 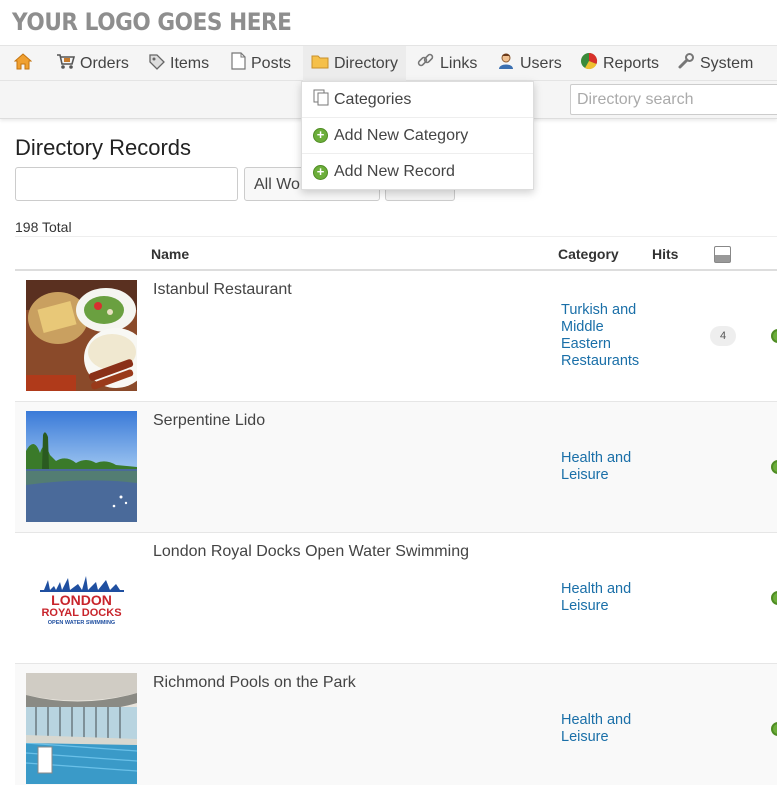 What do you see at coordinates (686, 63) in the screenshot?
I see `wrench-icon` at bounding box center [686, 63].